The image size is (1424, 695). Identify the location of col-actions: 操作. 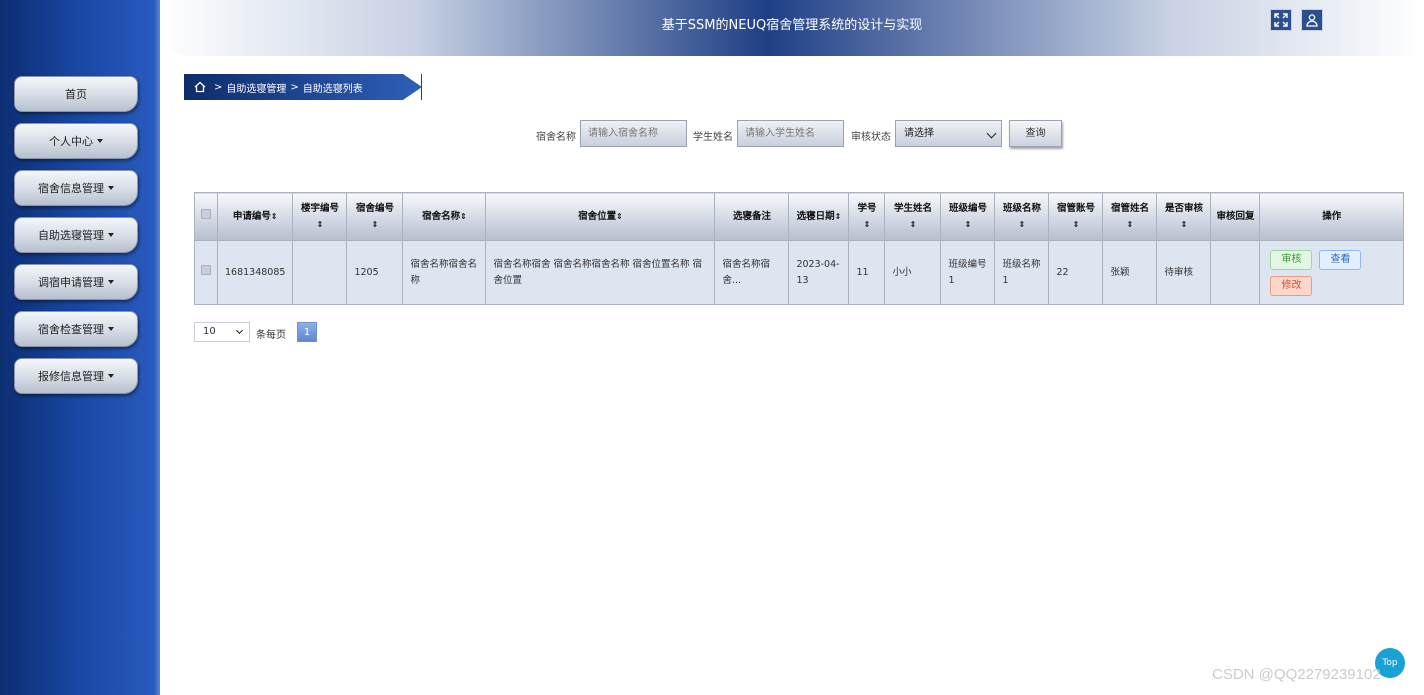
(1331, 216).